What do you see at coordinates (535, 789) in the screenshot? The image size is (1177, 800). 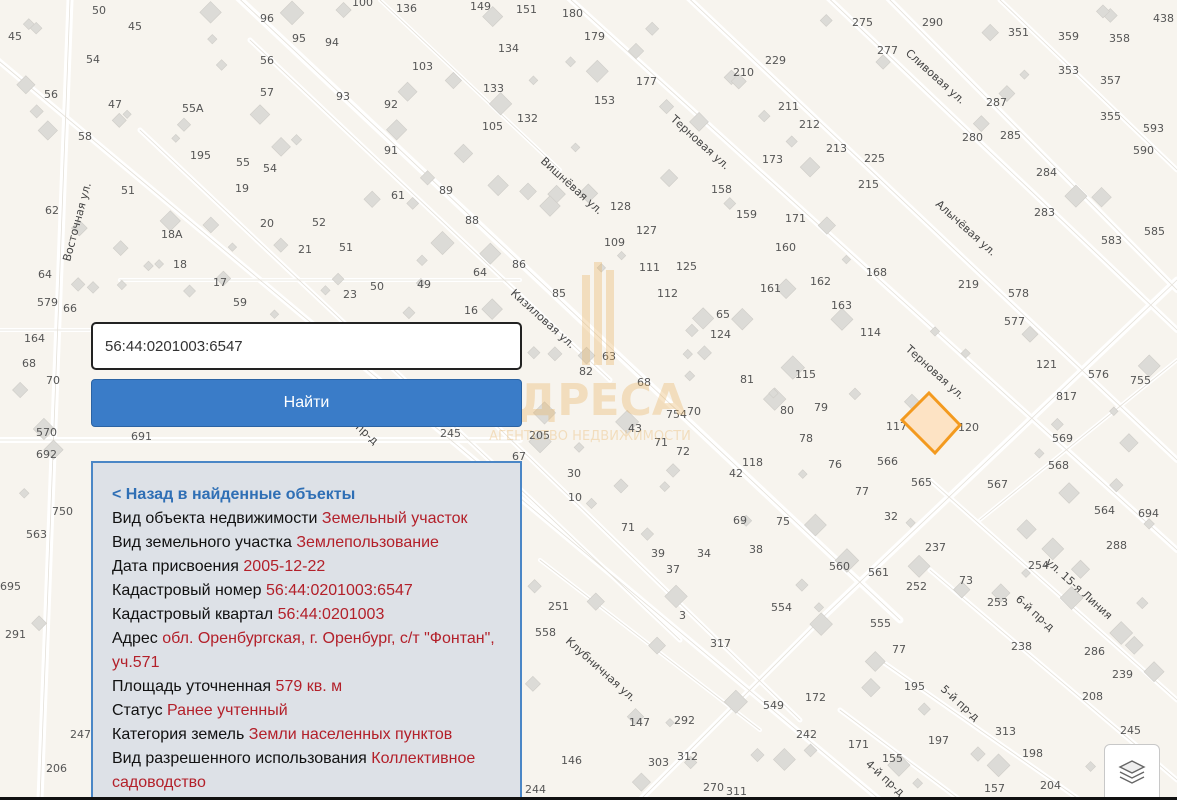 I see `parcel-number: 244` at bounding box center [535, 789].